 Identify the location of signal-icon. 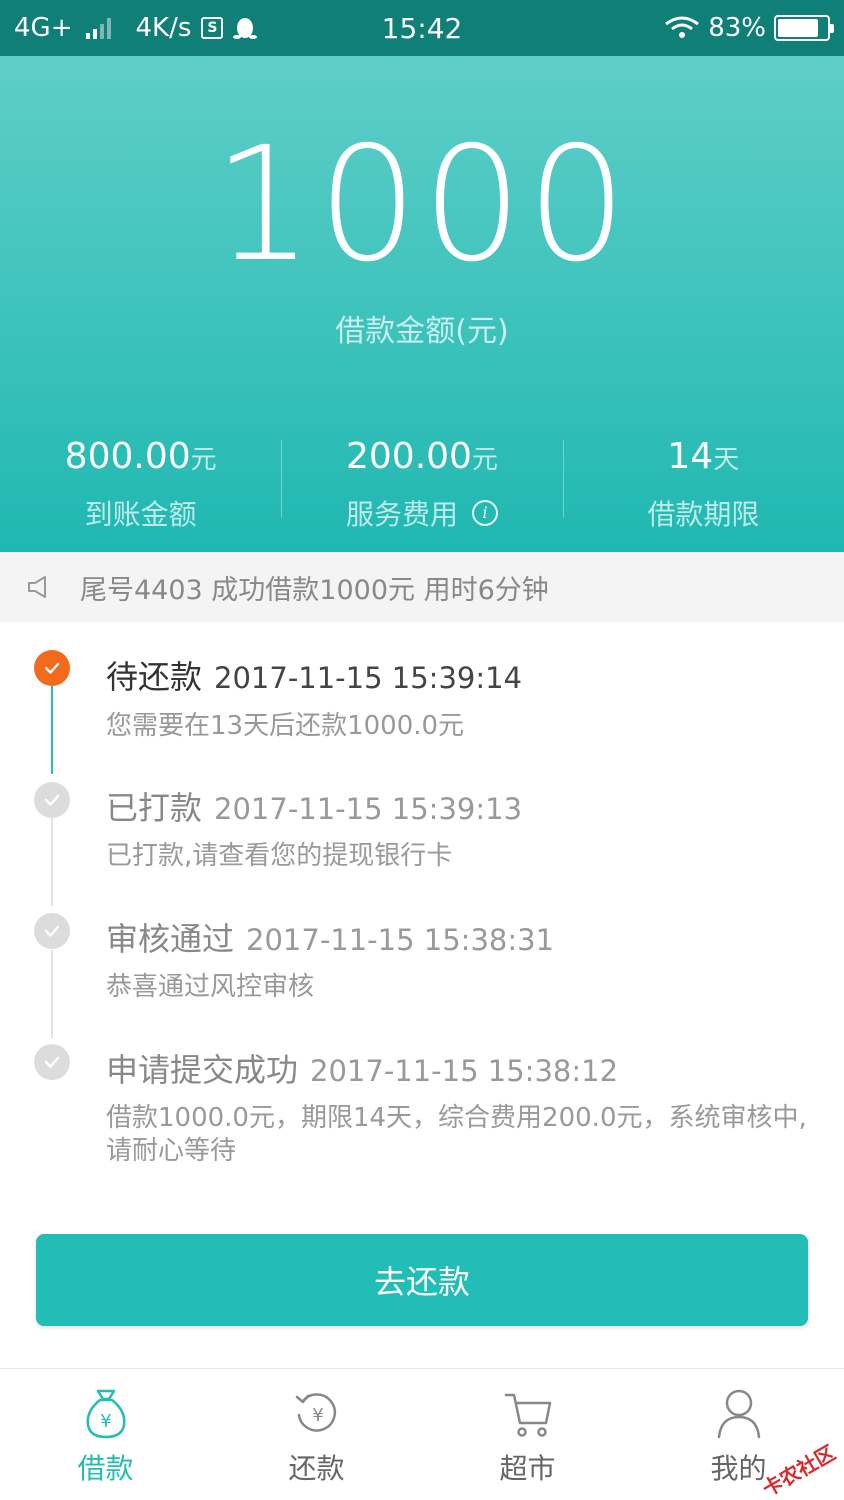
(99, 28).